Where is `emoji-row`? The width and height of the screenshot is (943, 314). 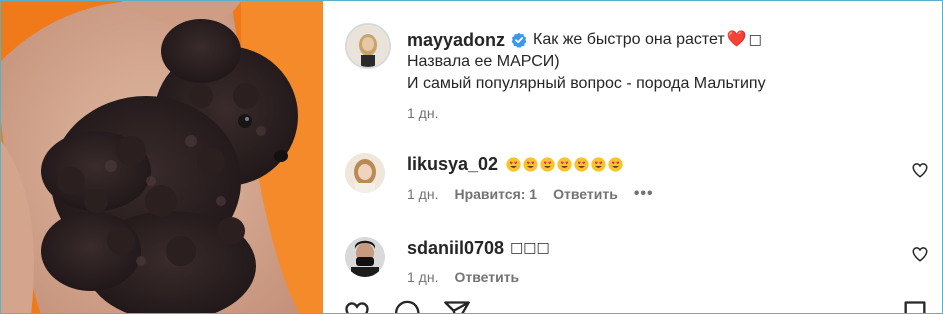
emoji-row is located at coordinates (564, 164).